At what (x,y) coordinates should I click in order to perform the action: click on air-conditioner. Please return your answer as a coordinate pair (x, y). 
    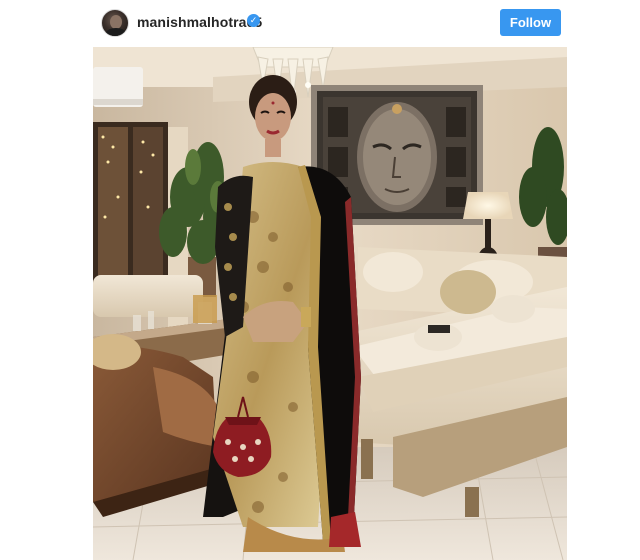
    Looking at the image, I should click on (118, 87).